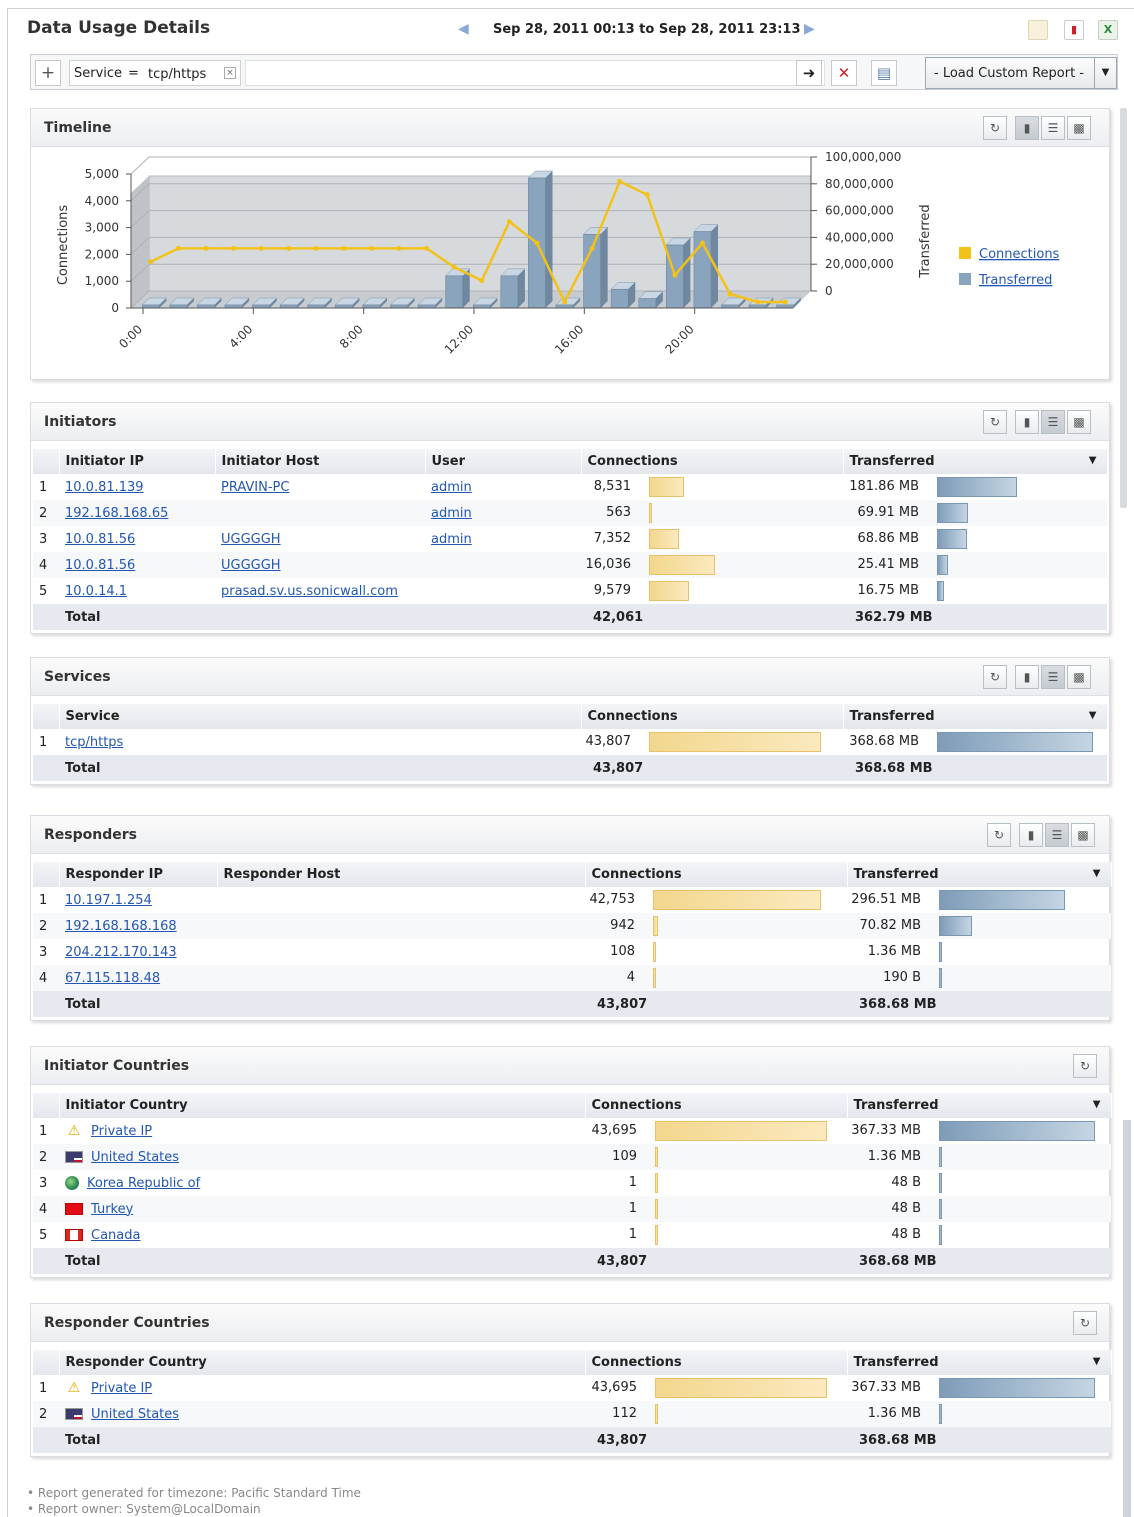  I want to click on initiator-ip-link: 192.168.168.65, so click(116, 513).